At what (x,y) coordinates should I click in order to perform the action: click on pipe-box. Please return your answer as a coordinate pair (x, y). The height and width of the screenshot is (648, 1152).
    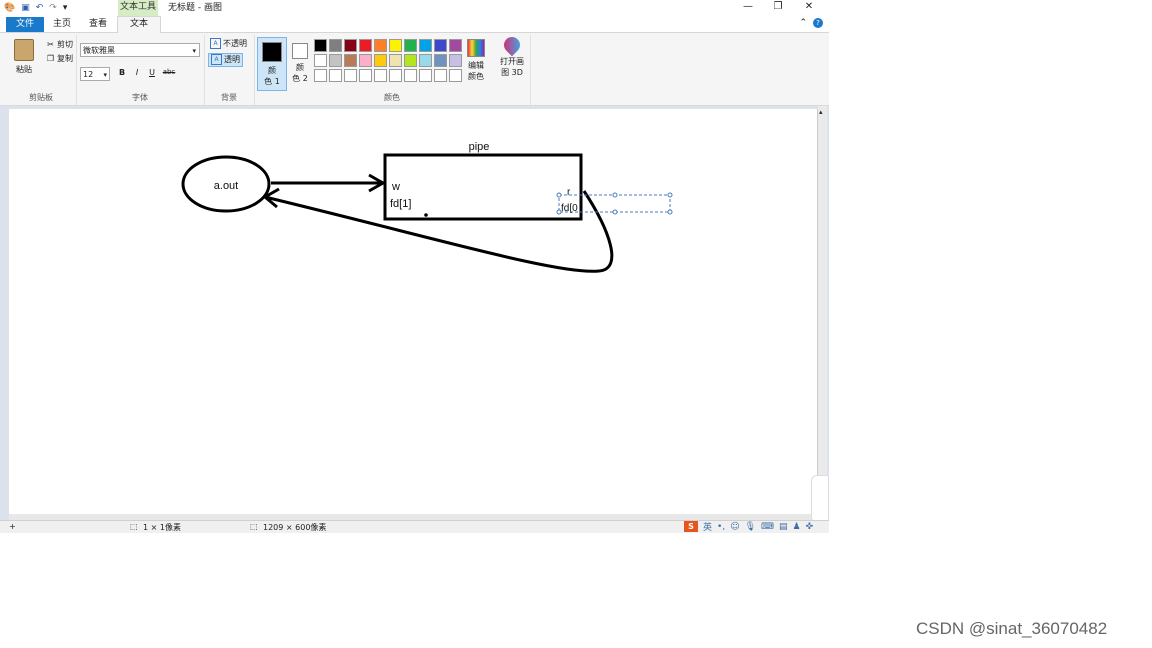
    Looking at the image, I should click on (483, 187).